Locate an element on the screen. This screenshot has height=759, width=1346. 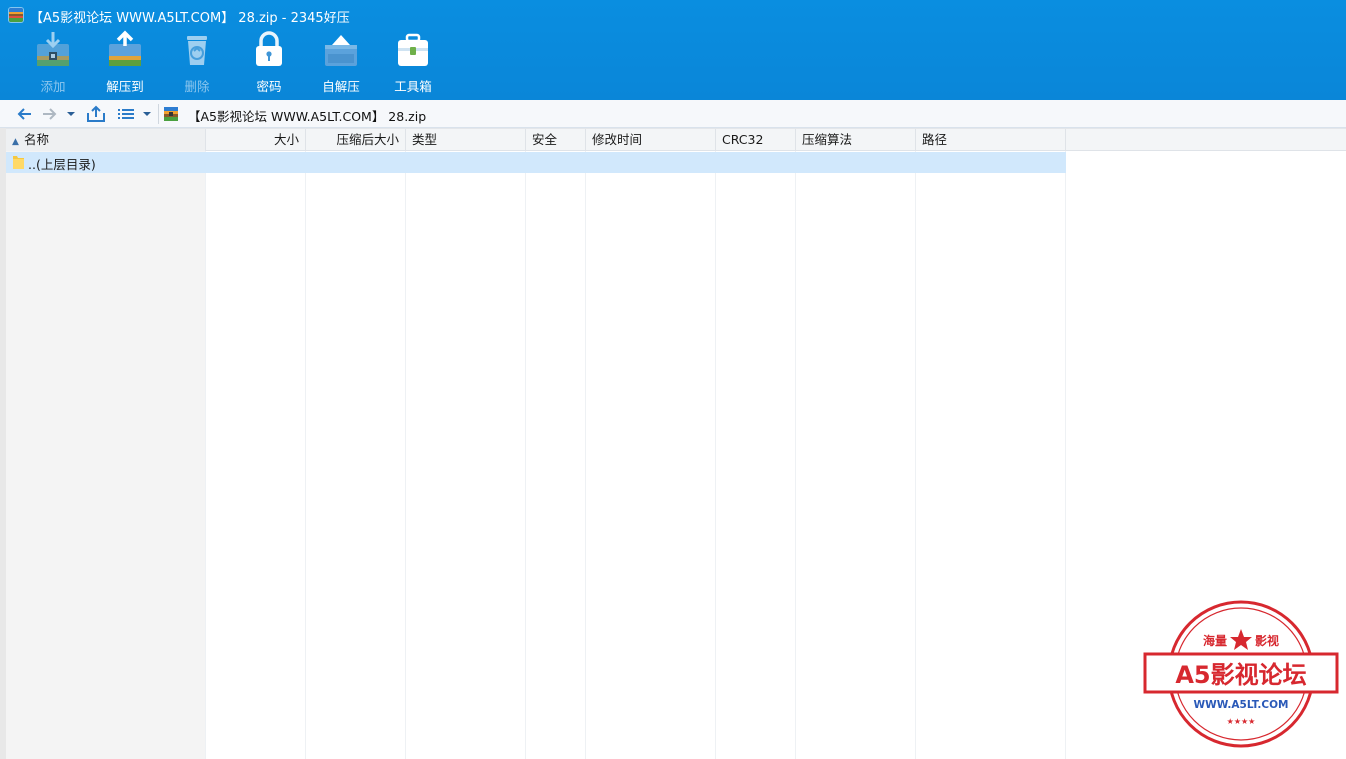
view-list-icon is located at coordinates (126, 114).